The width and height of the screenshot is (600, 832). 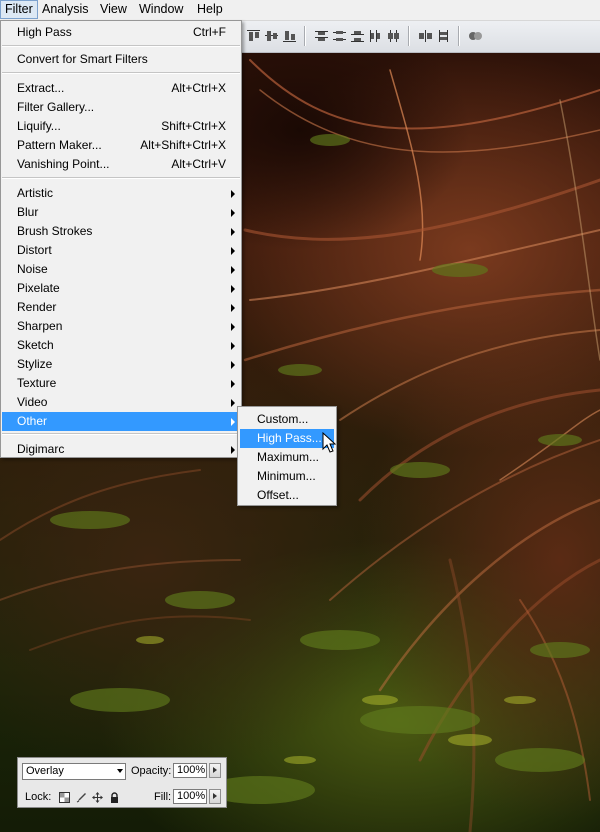 I want to click on fill-slider-button, so click(x=215, y=796).